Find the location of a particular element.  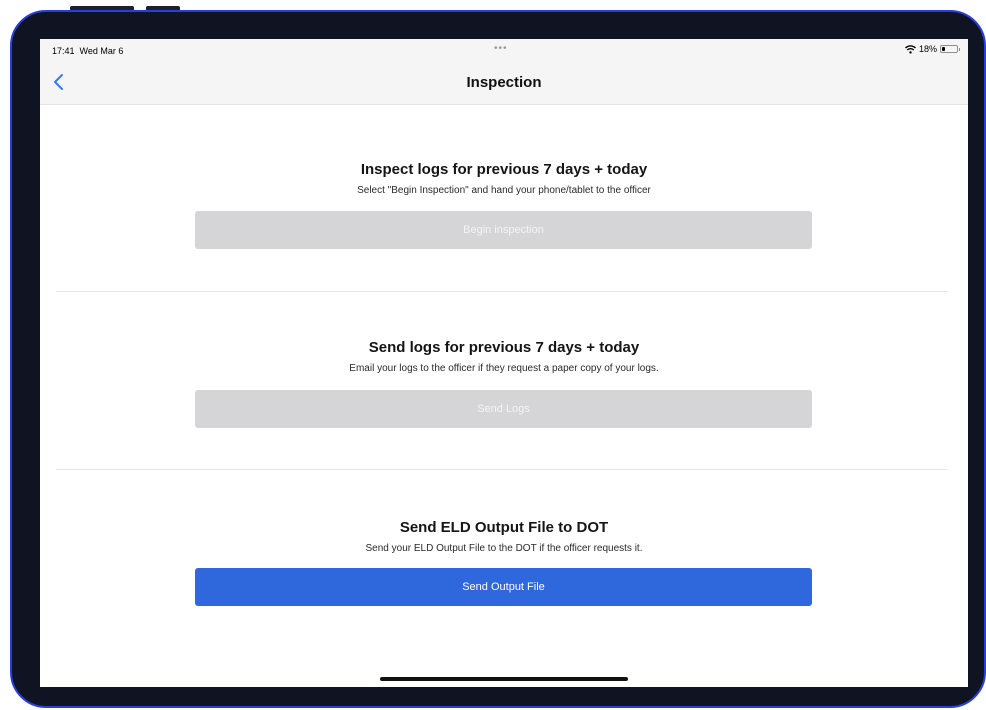

status-time-value: 17:41 is located at coordinates (63, 51).